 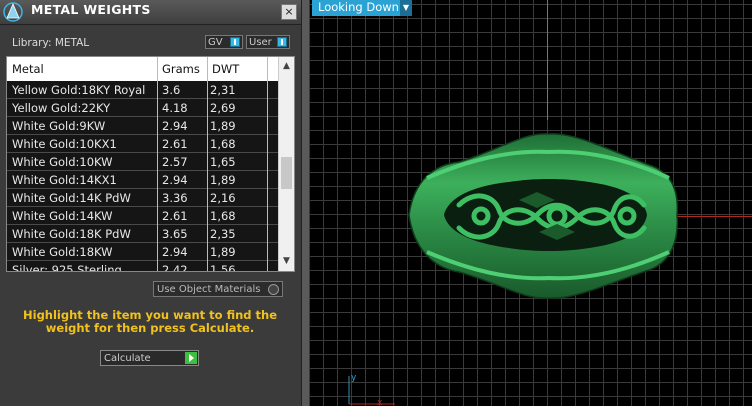 What do you see at coordinates (289, 12) in the screenshot?
I see `close-button: ×` at bounding box center [289, 12].